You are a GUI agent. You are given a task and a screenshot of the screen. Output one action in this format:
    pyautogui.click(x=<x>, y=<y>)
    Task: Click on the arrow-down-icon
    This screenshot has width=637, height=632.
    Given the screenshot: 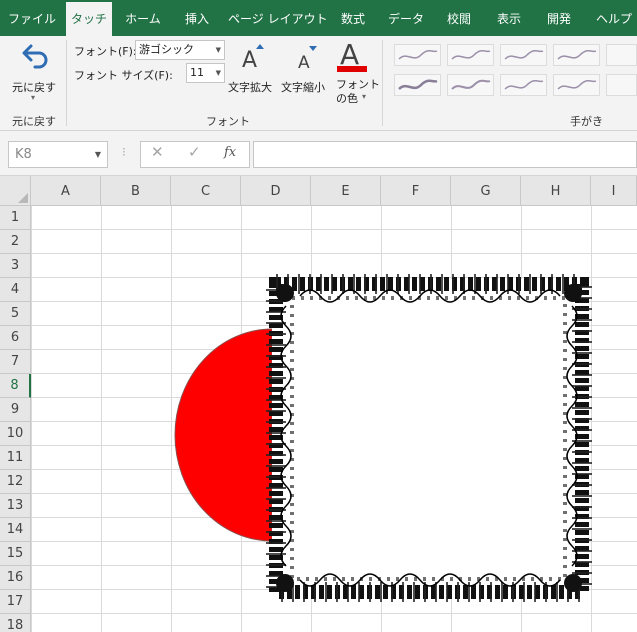 What is the action you would take?
    pyautogui.click(x=313, y=48)
    